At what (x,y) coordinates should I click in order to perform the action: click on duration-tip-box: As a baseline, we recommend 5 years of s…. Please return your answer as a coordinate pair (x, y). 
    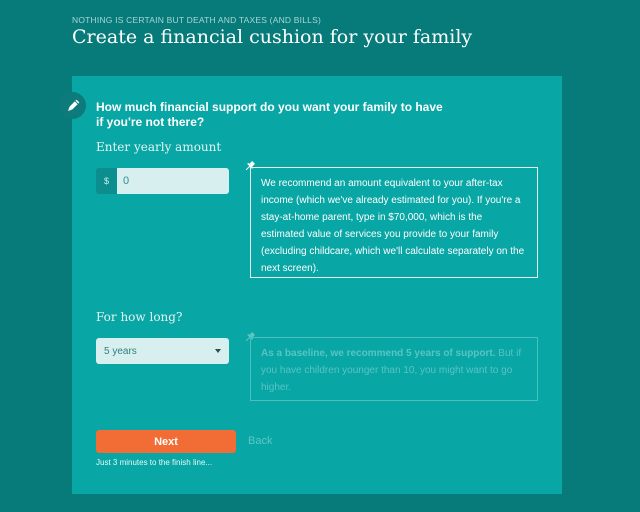
    Looking at the image, I should click on (394, 369).